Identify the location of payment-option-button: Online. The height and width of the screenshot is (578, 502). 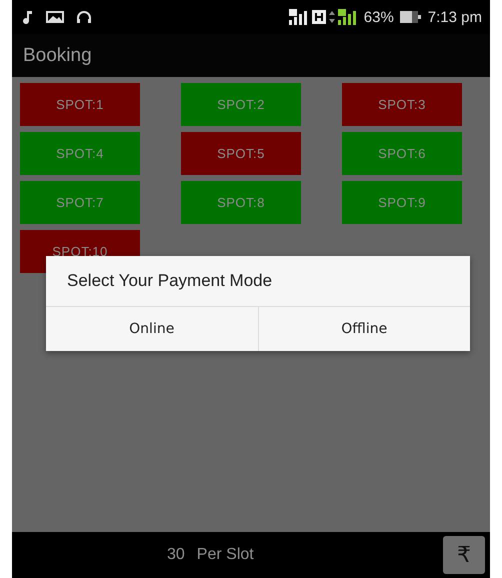
(152, 329).